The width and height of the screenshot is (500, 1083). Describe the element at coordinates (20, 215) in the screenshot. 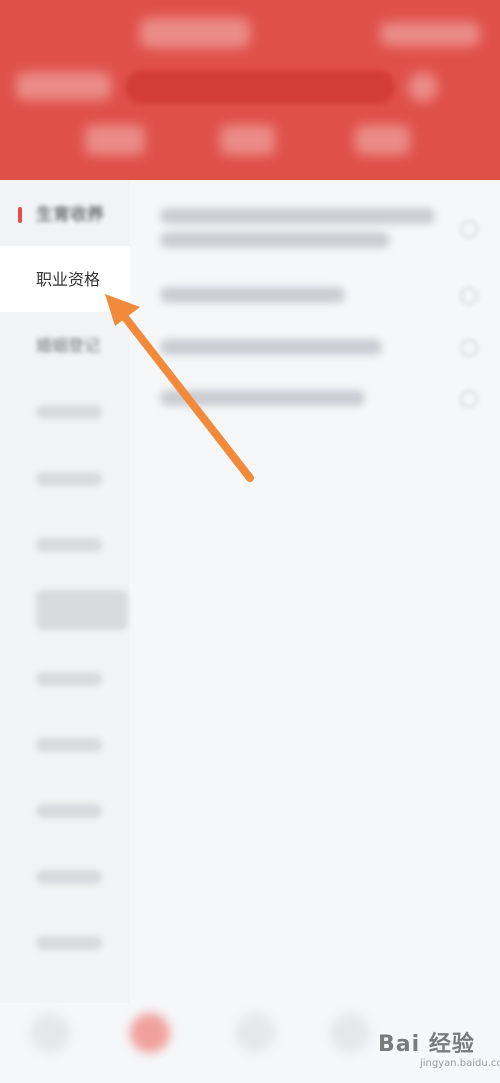

I see `selected-indicator` at that location.